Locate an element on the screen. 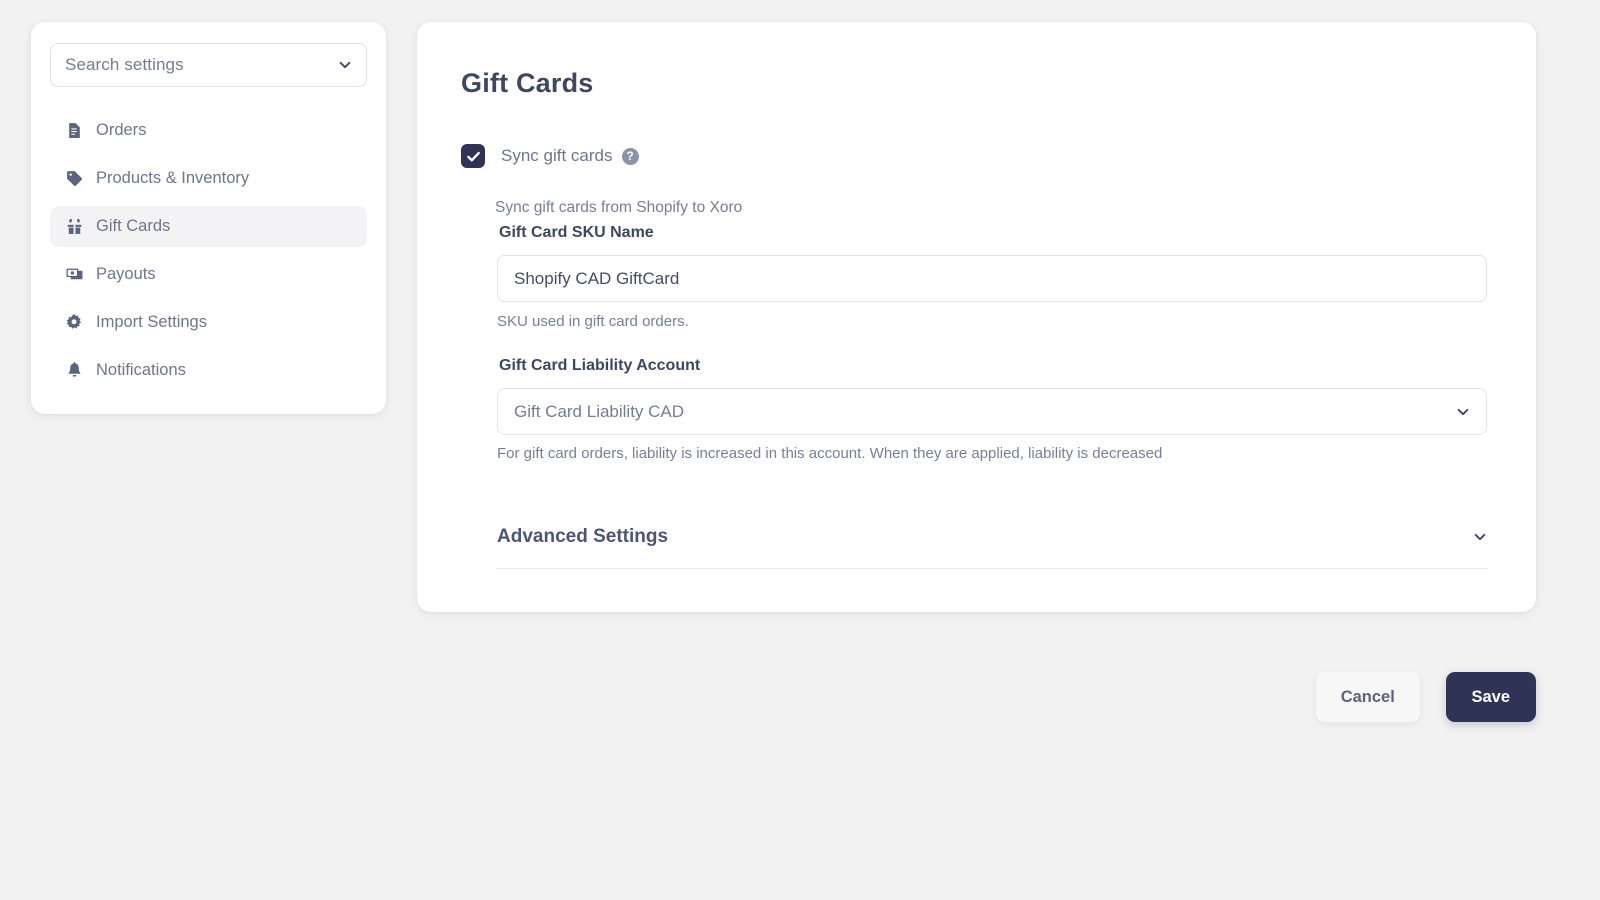  money-bills-icon is located at coordinates (74, 274).